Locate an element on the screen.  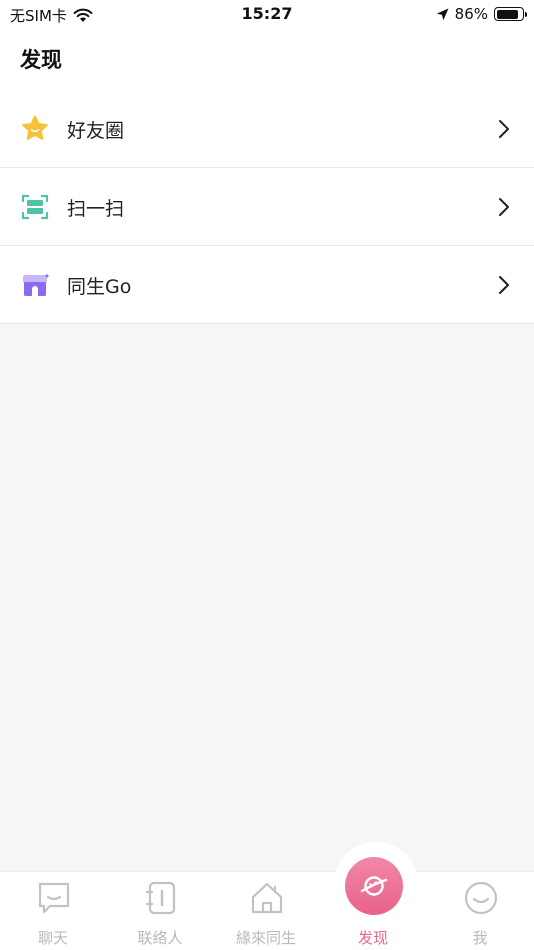
tab-home: 緣來同生 is located at coordinates (266, 911).